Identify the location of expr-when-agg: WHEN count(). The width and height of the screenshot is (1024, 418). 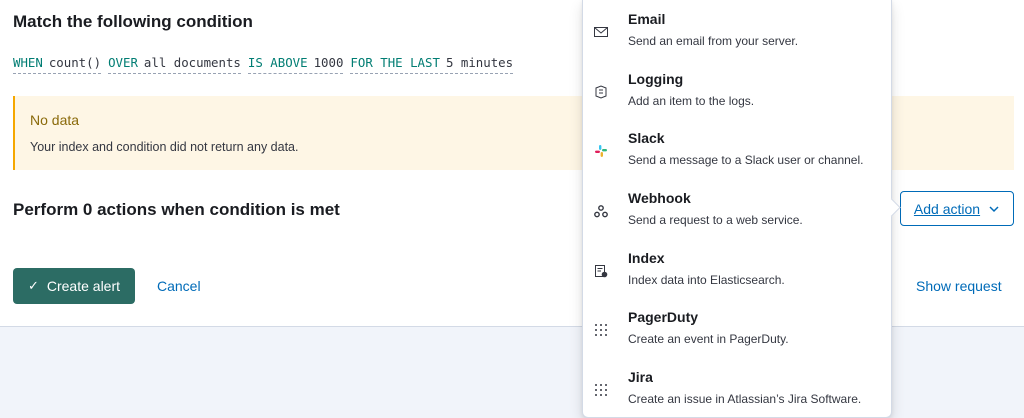
(57, 64).